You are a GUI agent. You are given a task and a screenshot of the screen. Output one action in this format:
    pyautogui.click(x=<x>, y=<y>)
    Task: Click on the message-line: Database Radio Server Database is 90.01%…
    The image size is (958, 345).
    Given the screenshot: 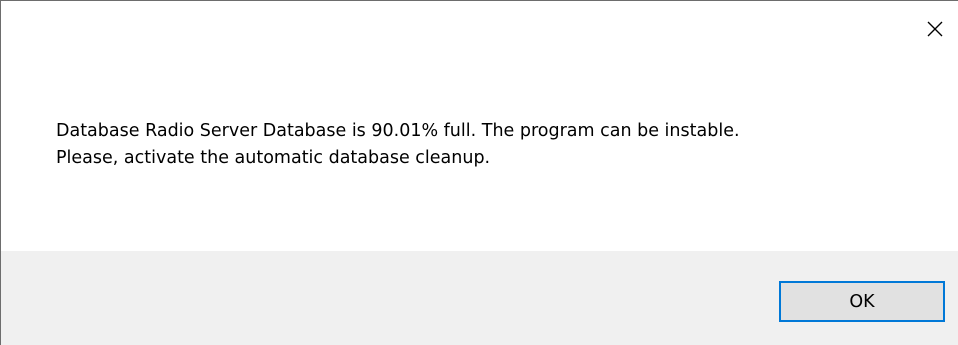 What is the action you would take?
    pyautogui.click(x=398, y=131)
    